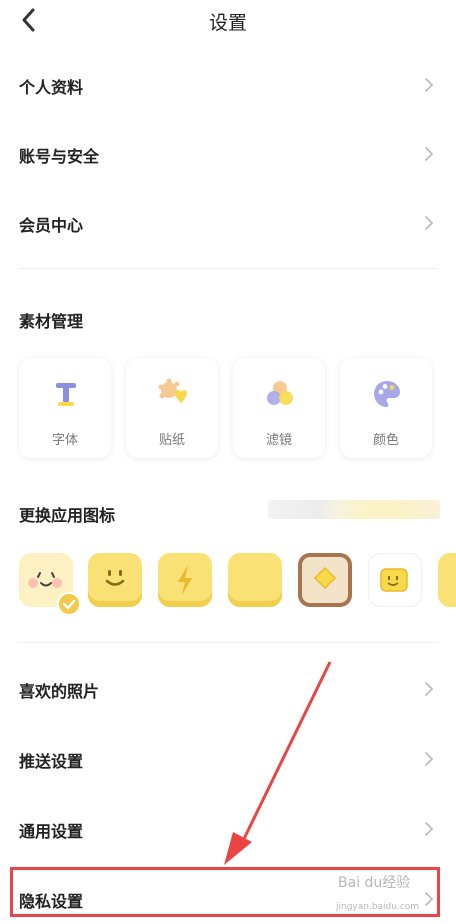  Describe the element at coordinates (278, 440) in the screenshot. I see `material-label: 滤镜` at that location.